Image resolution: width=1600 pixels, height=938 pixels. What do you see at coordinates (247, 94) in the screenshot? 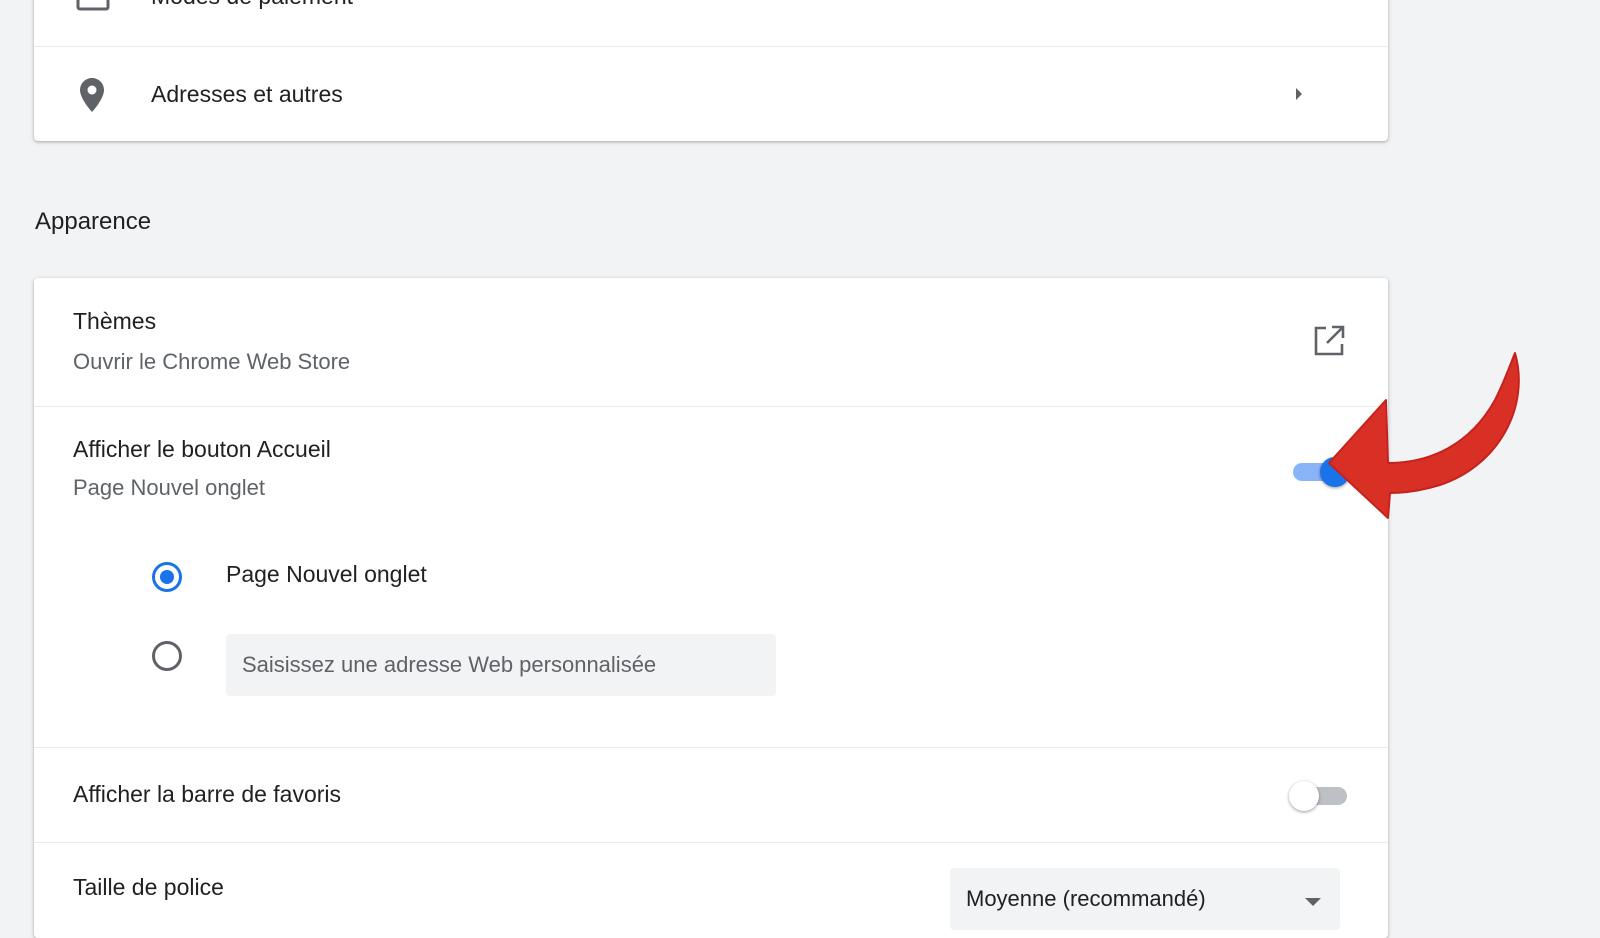
I see `addresses-label: Adresses et autres` at bounding box center [247, 94].